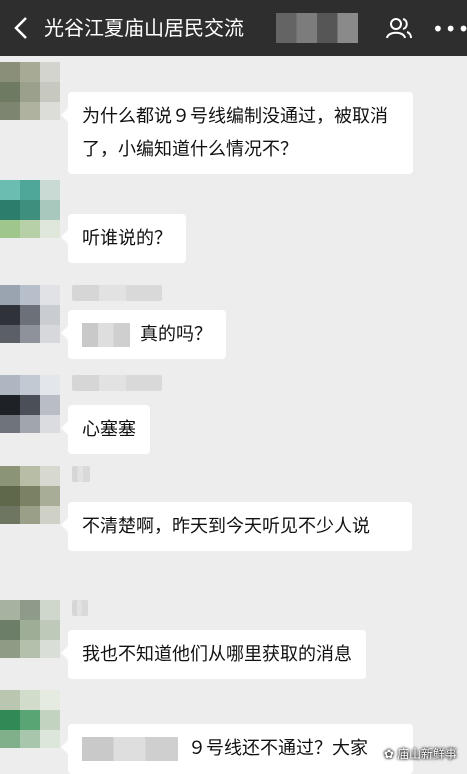  I want to click on message-text: 听谁说的？, so click(127, 238).